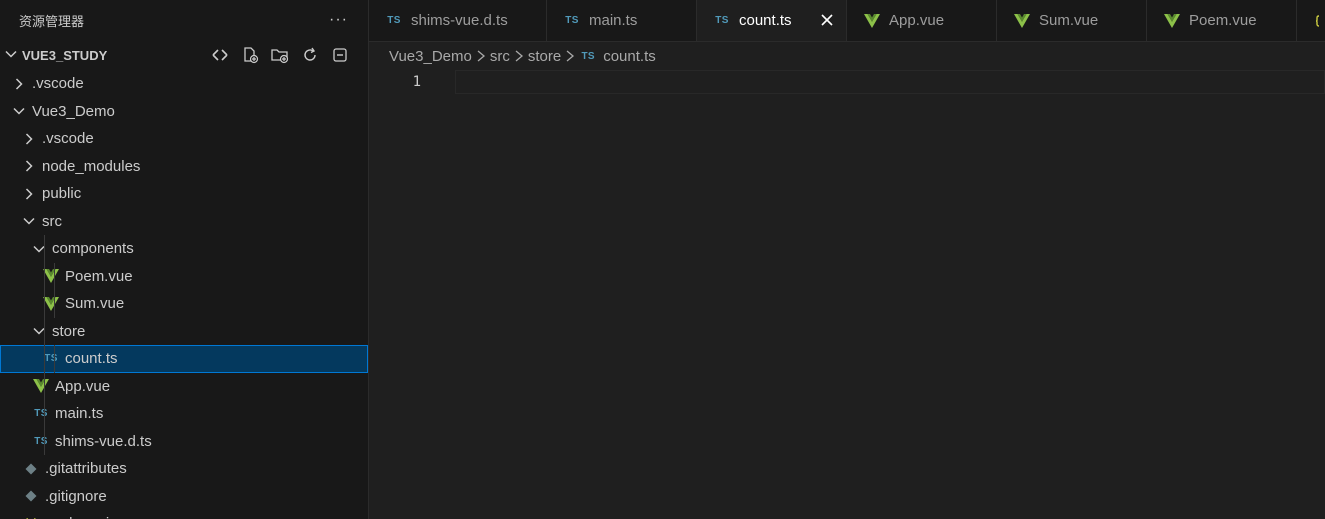 The height and width of the screenshot is (519, 1325). Describe the element at coordinates (1319, 20) in the screenshot. I see `json-file-icon` at that location.